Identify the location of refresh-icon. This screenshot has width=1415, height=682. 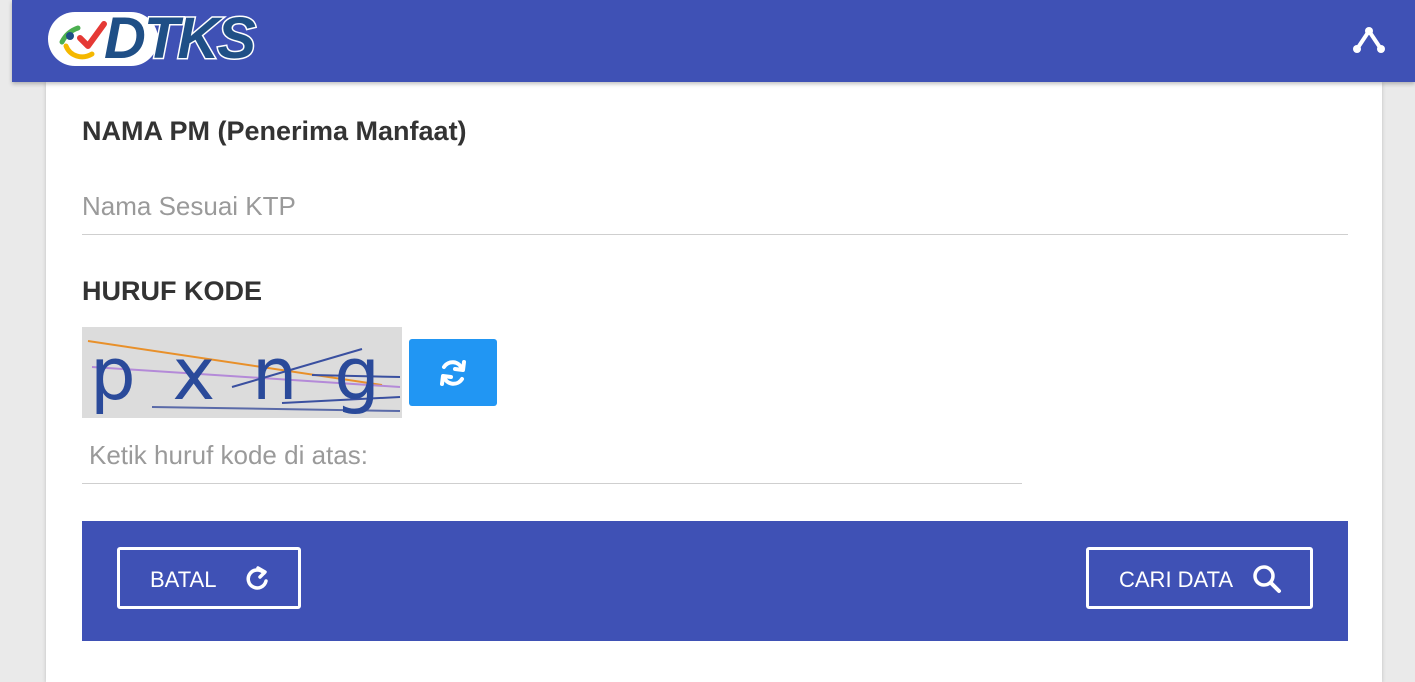
(453, 373).